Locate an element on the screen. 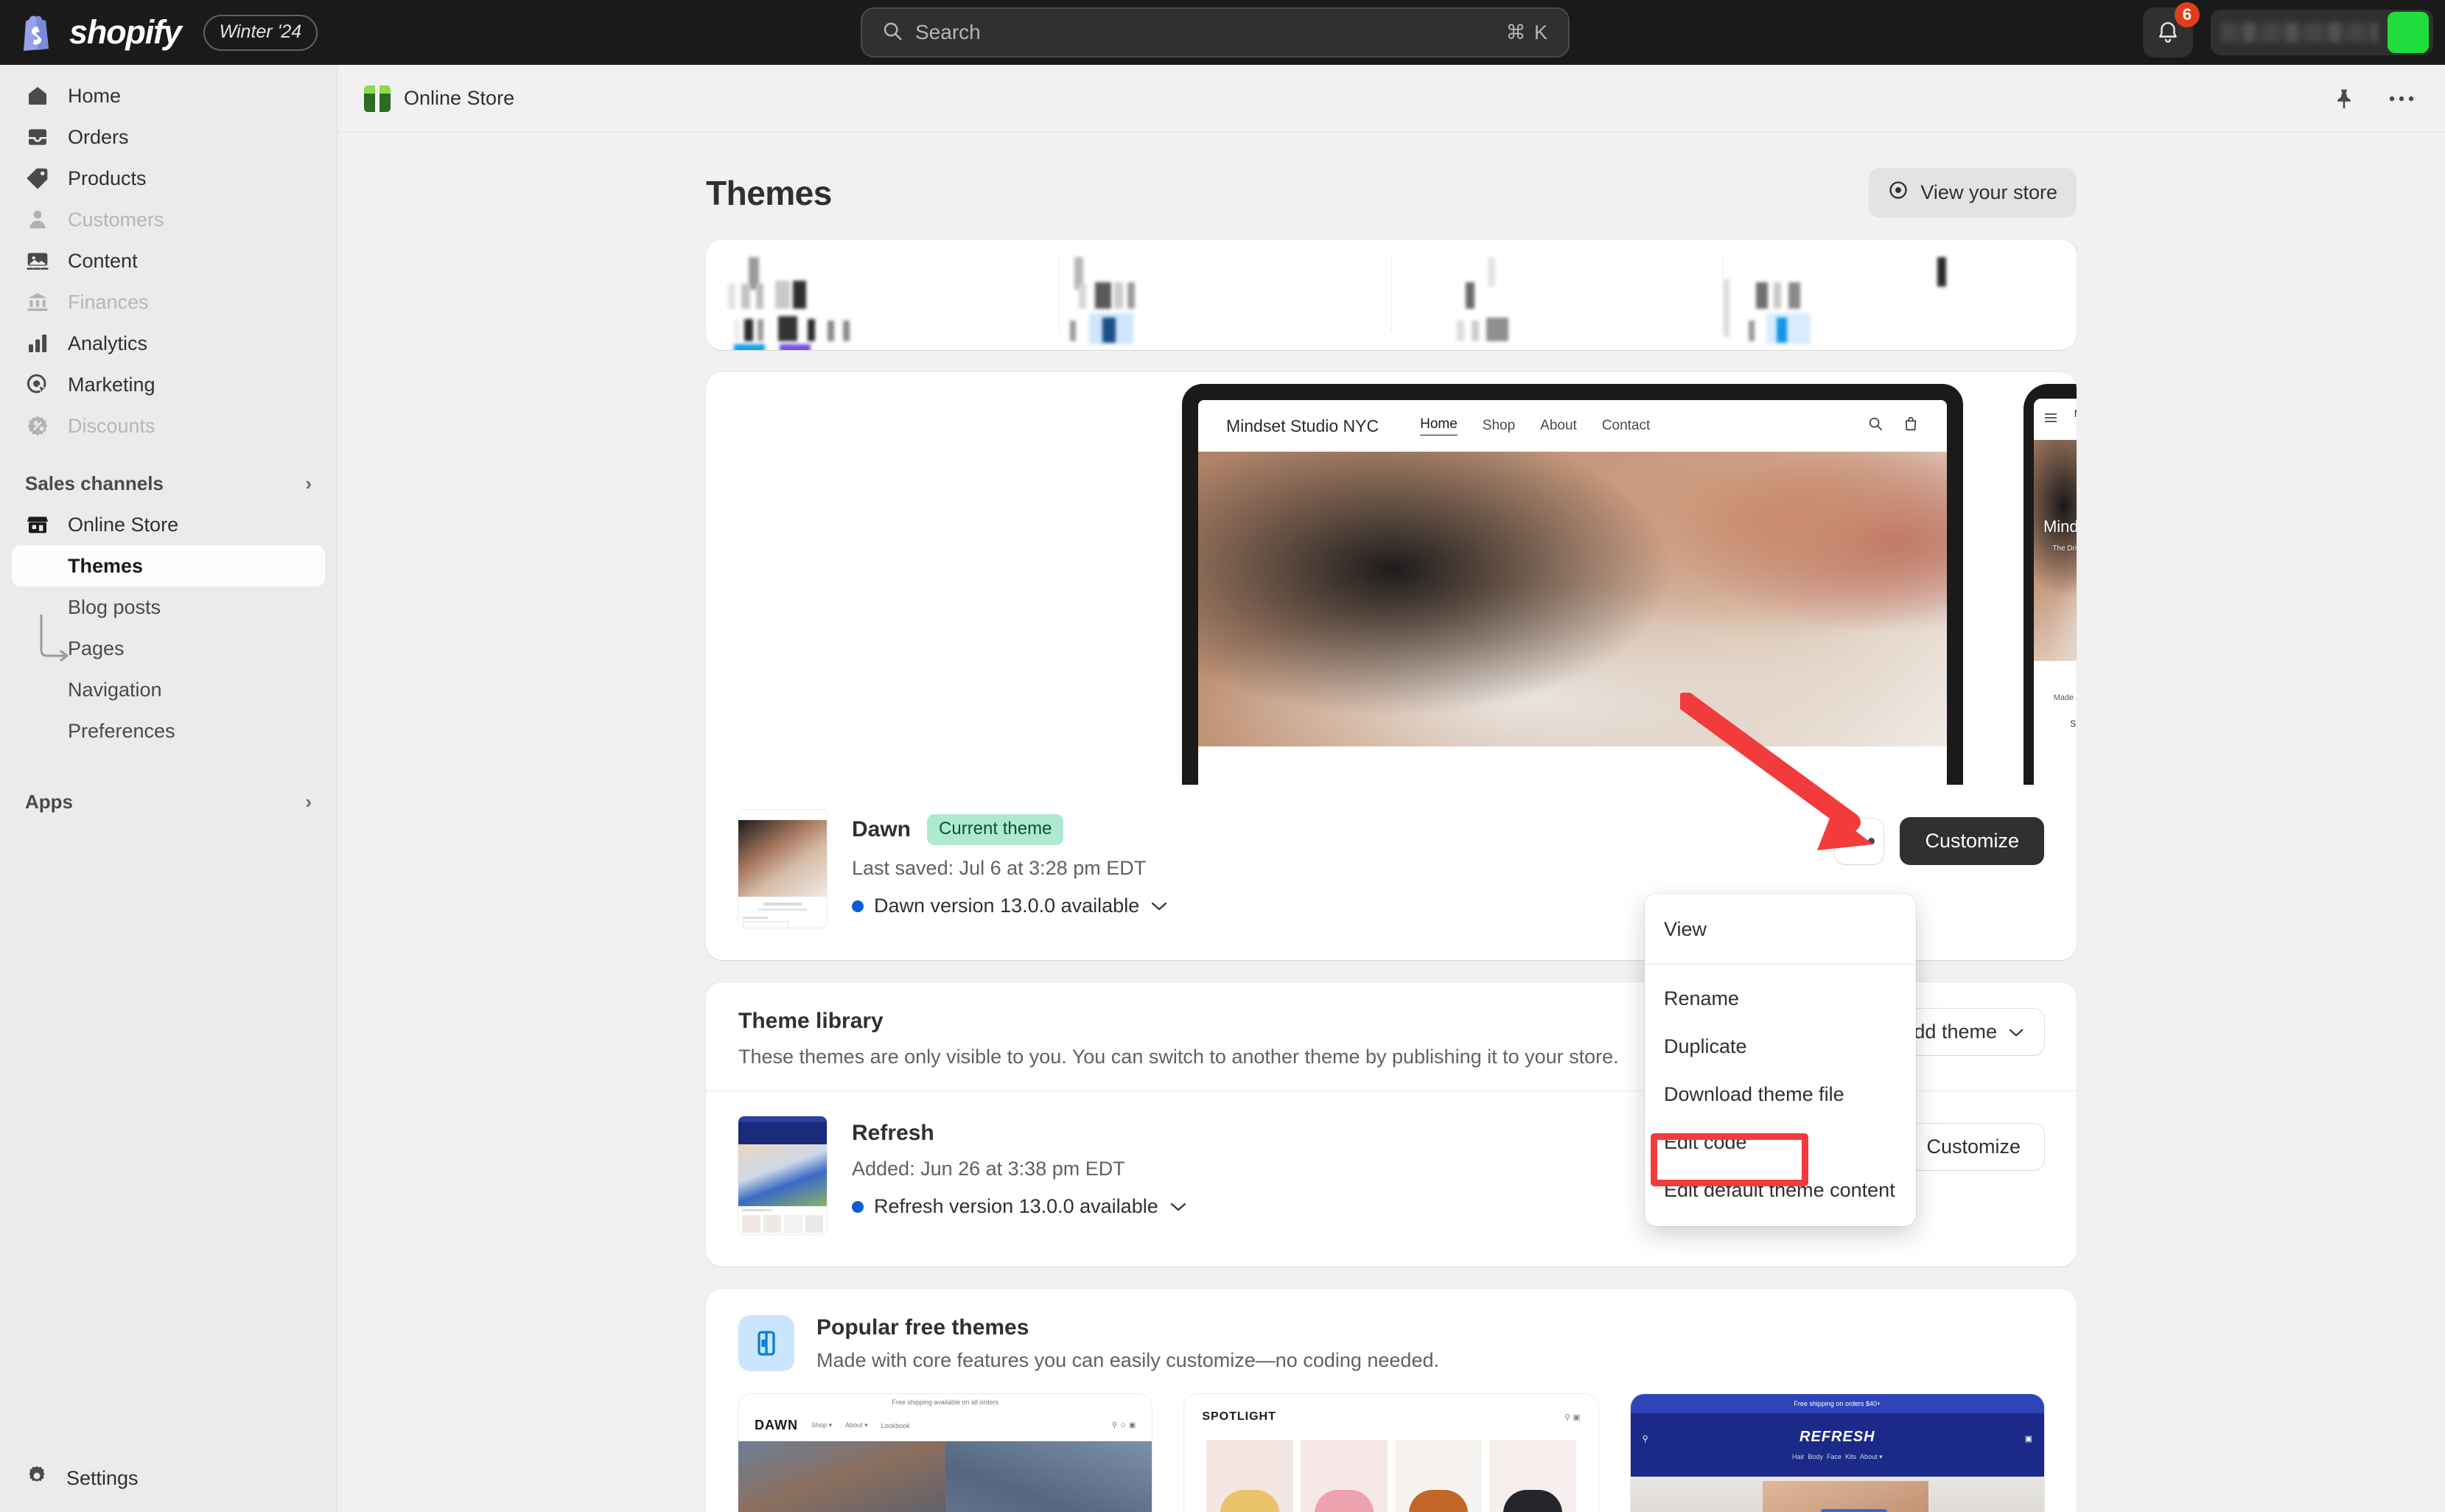  mobile-preview-nav: Mindset Studio NYC is located at coordinates (2055, 419).